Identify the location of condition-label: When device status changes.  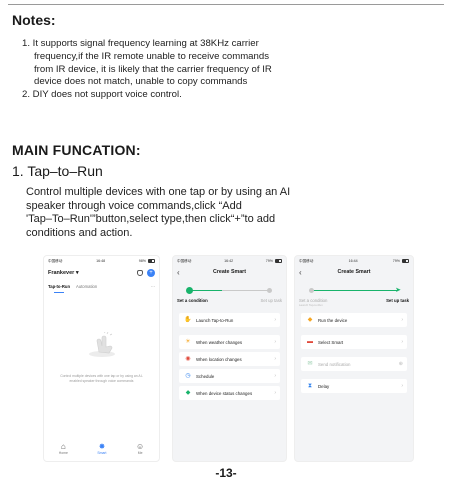
(224, 393).